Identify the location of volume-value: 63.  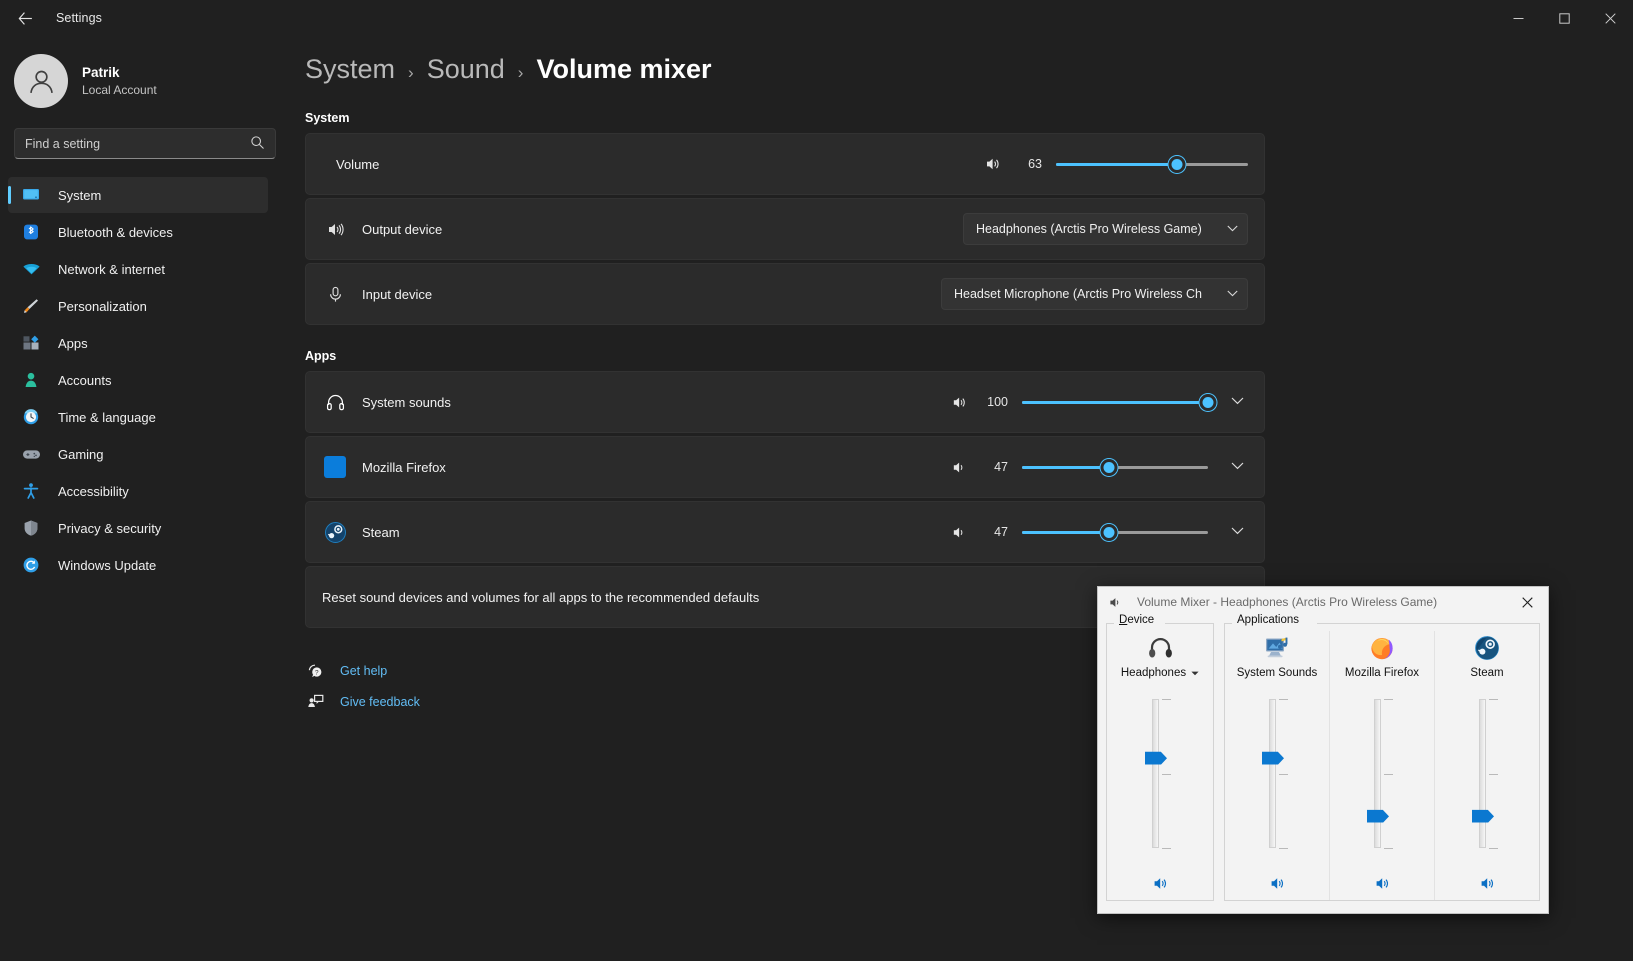
(1035, 164).